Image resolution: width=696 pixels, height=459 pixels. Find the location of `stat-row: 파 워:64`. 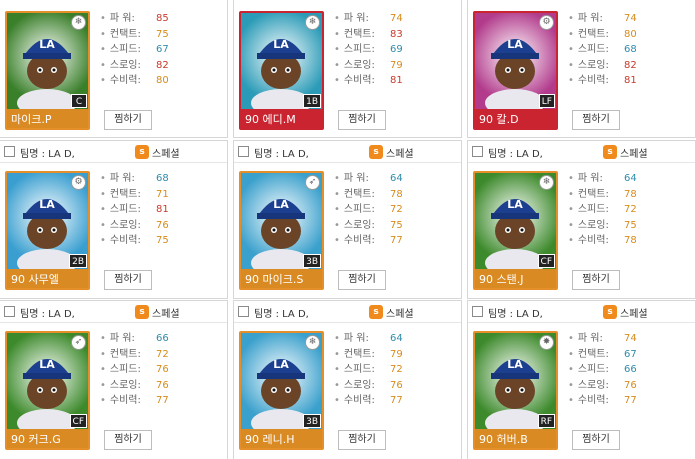

stat-row: 파 워:64 is located at coordinates (368, 339).